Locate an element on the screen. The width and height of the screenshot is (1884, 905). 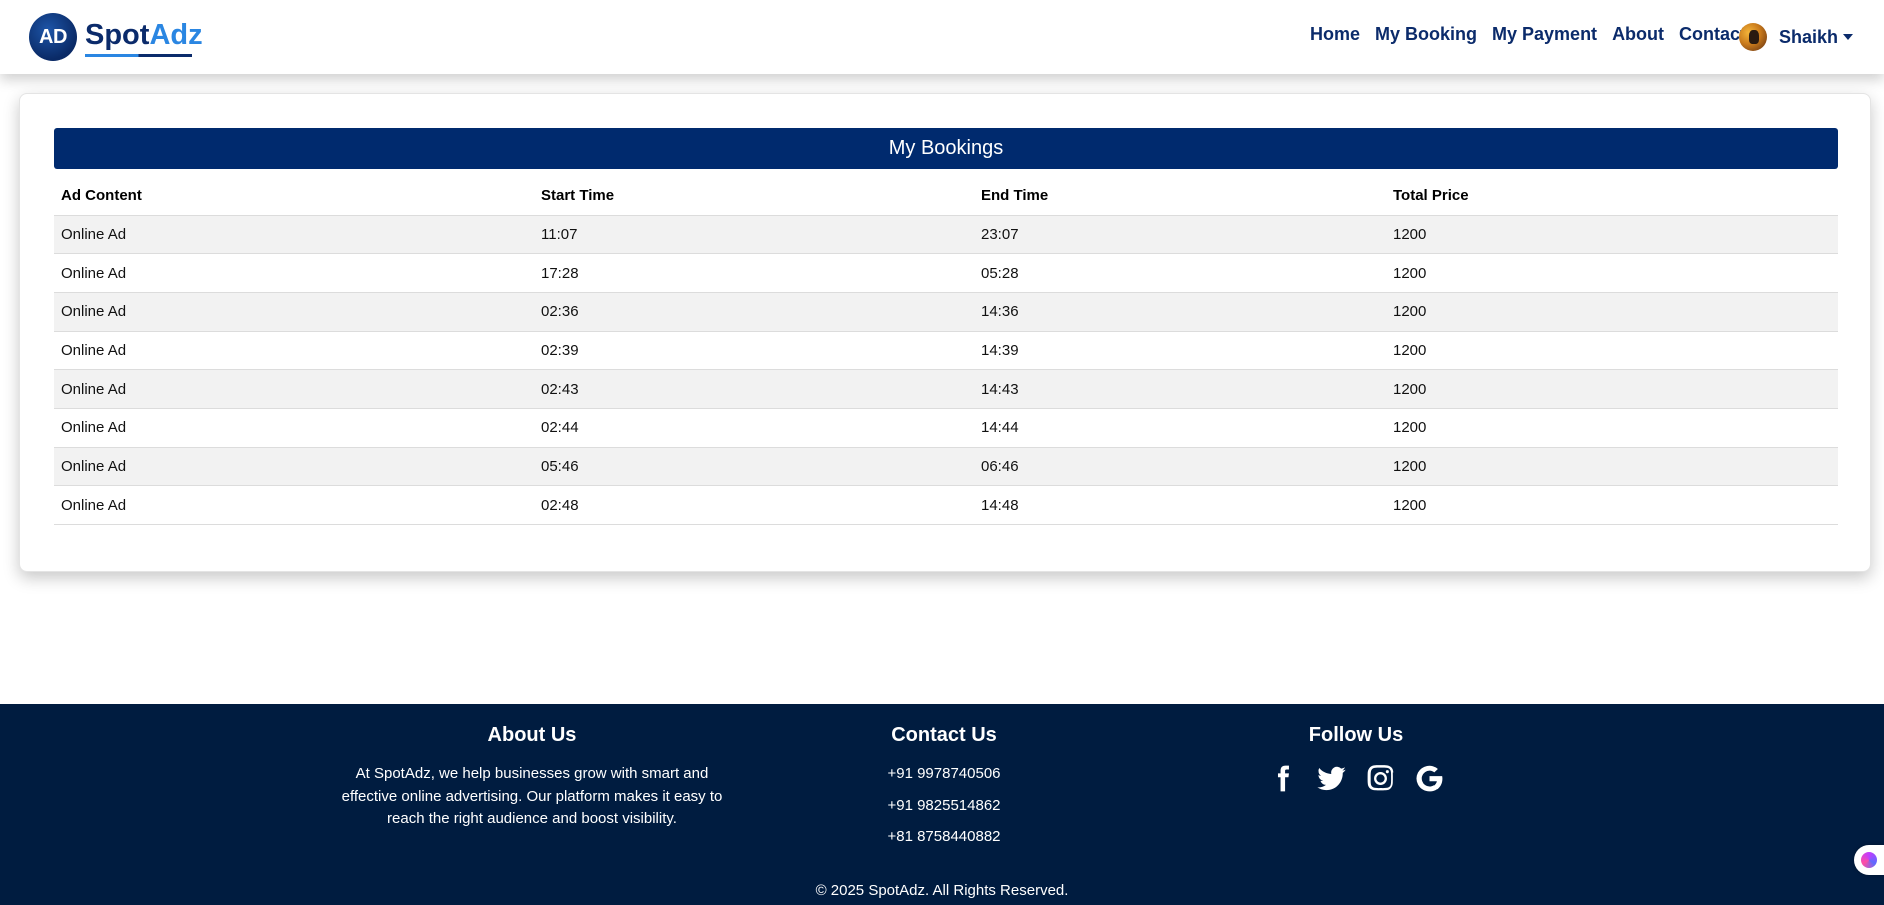
brand-underline is located at coordinates (138, 55).